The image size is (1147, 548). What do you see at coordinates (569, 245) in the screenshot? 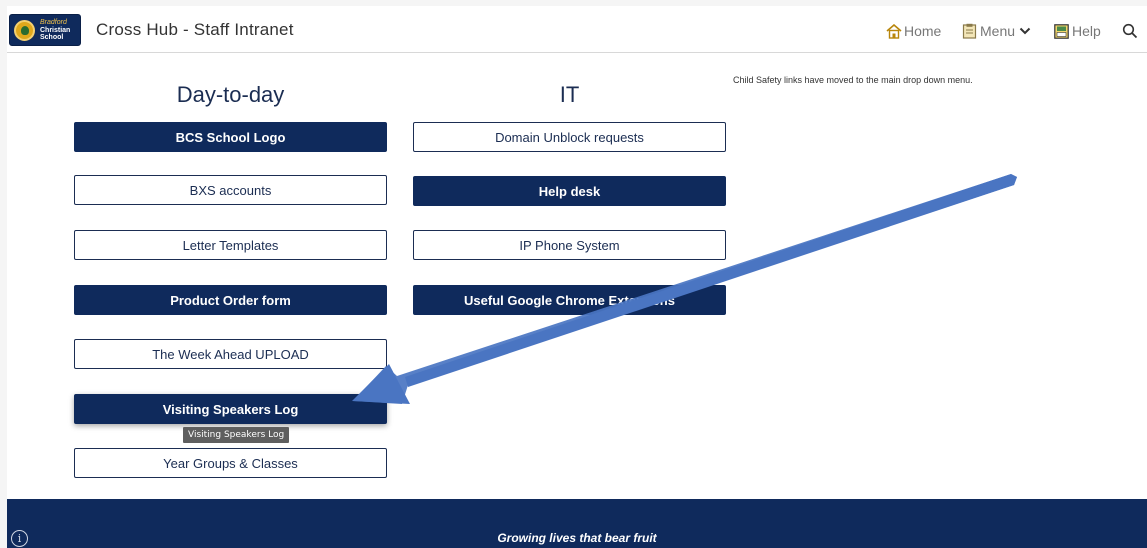
I see `ip-phone-system-button: IP Phone System` at bounding box center [569, 245].